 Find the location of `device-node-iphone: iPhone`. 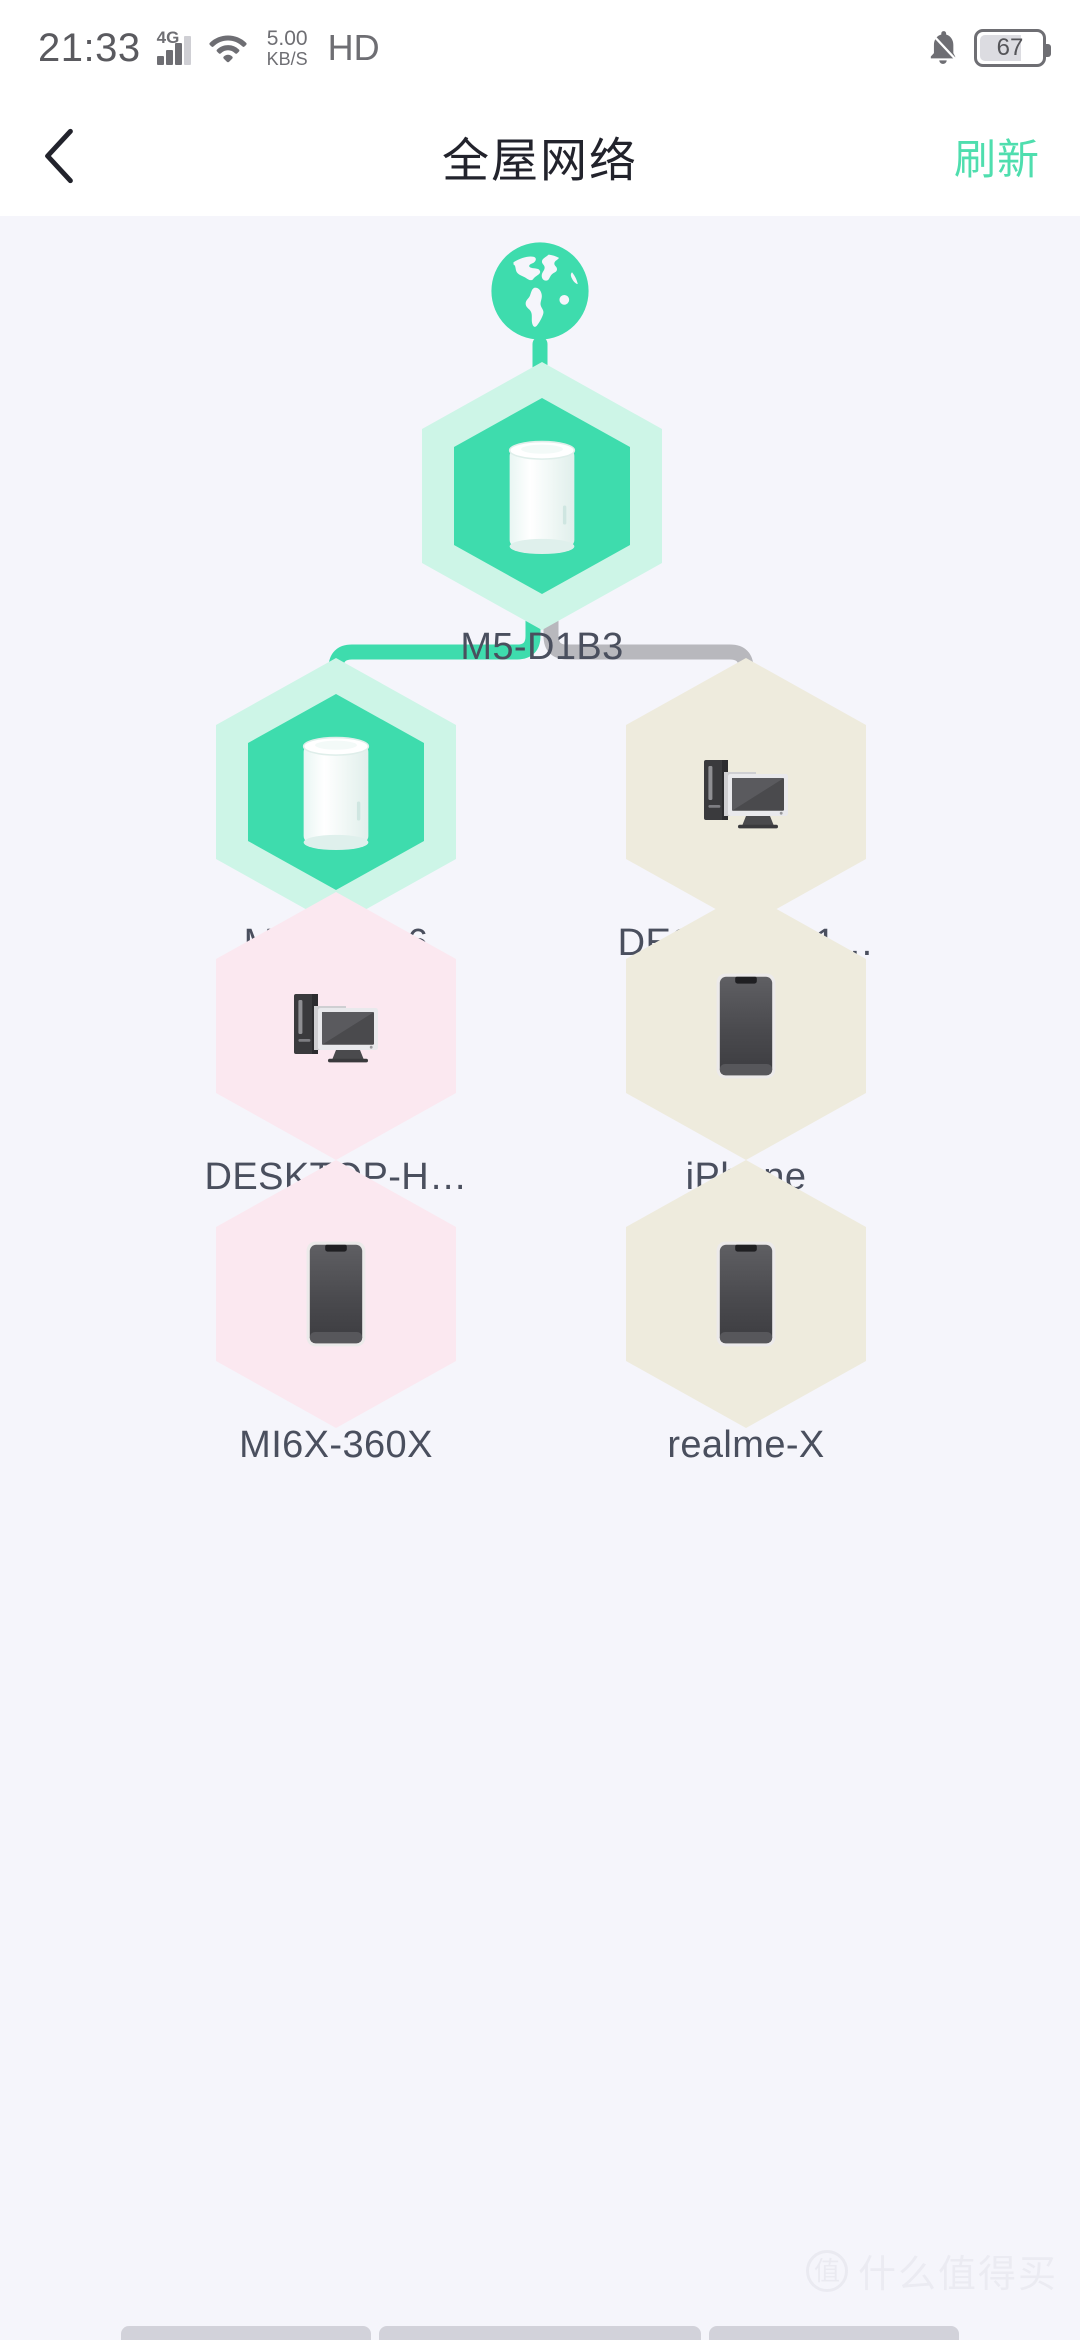

device-node-iphone: iPhone is located at coordinates (746, 1045).